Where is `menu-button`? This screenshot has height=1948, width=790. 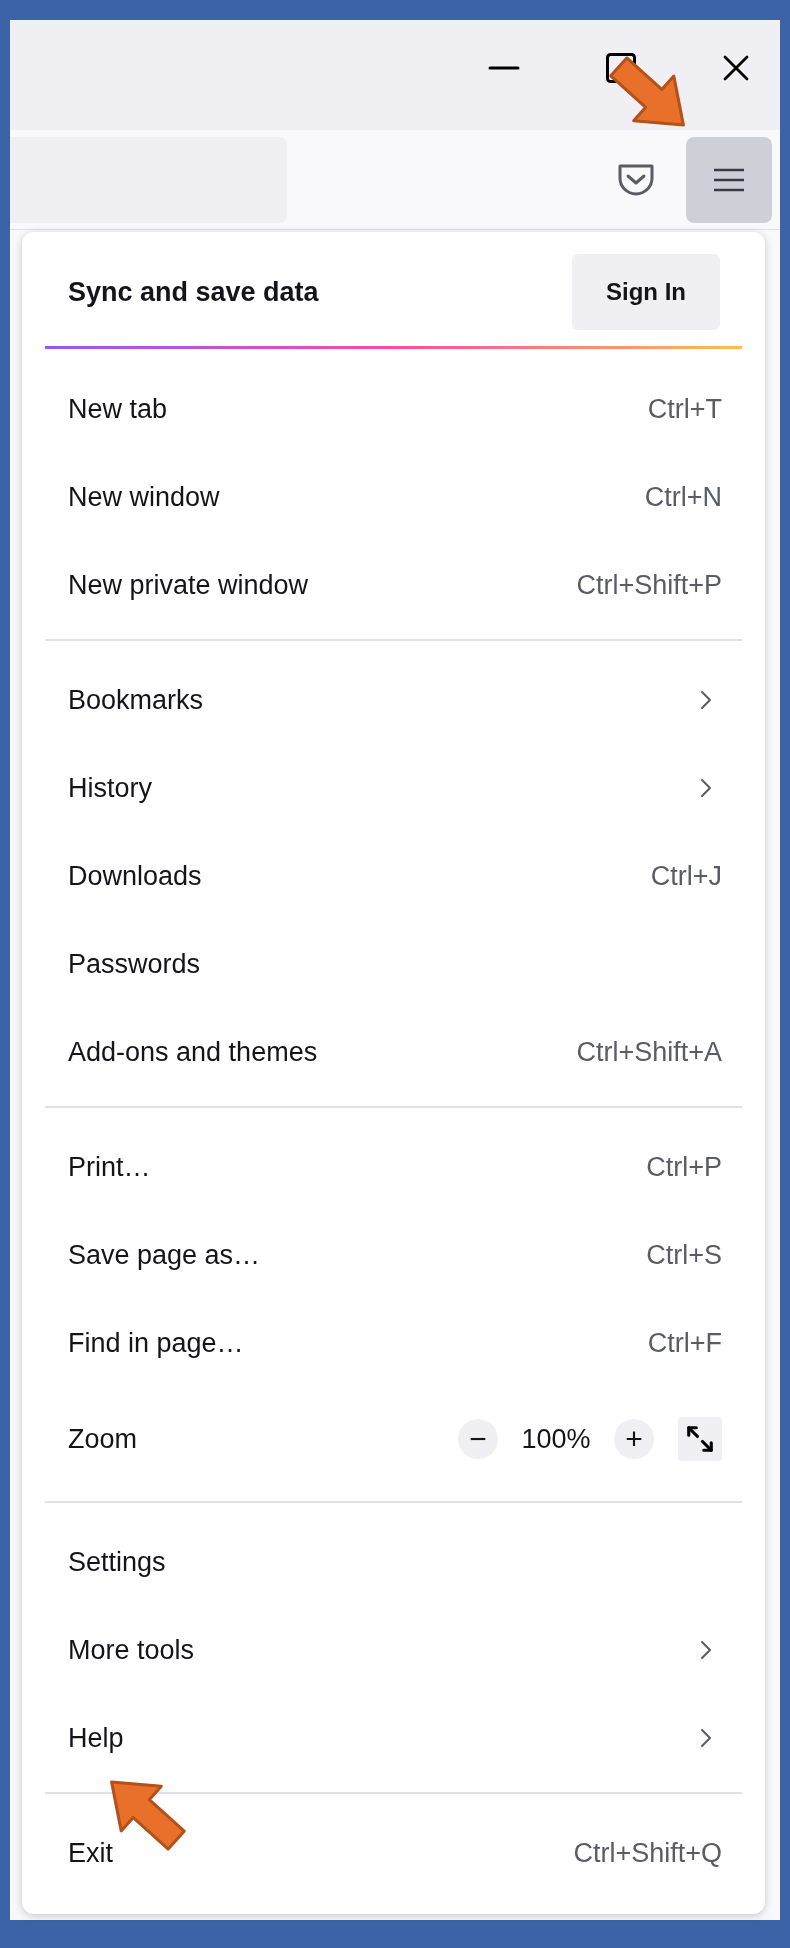 menu-button is located at coordinates (729, 179).